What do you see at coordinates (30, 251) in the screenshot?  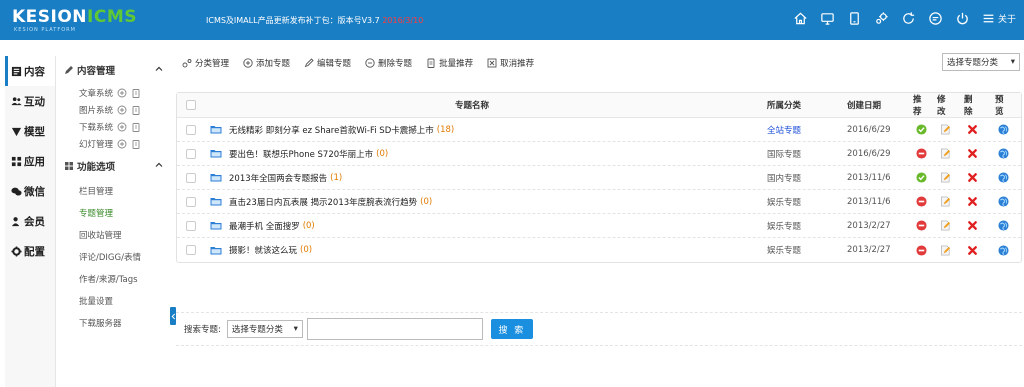 I see `sidebar-item-config: 配置` at bounding box center [30, 251].